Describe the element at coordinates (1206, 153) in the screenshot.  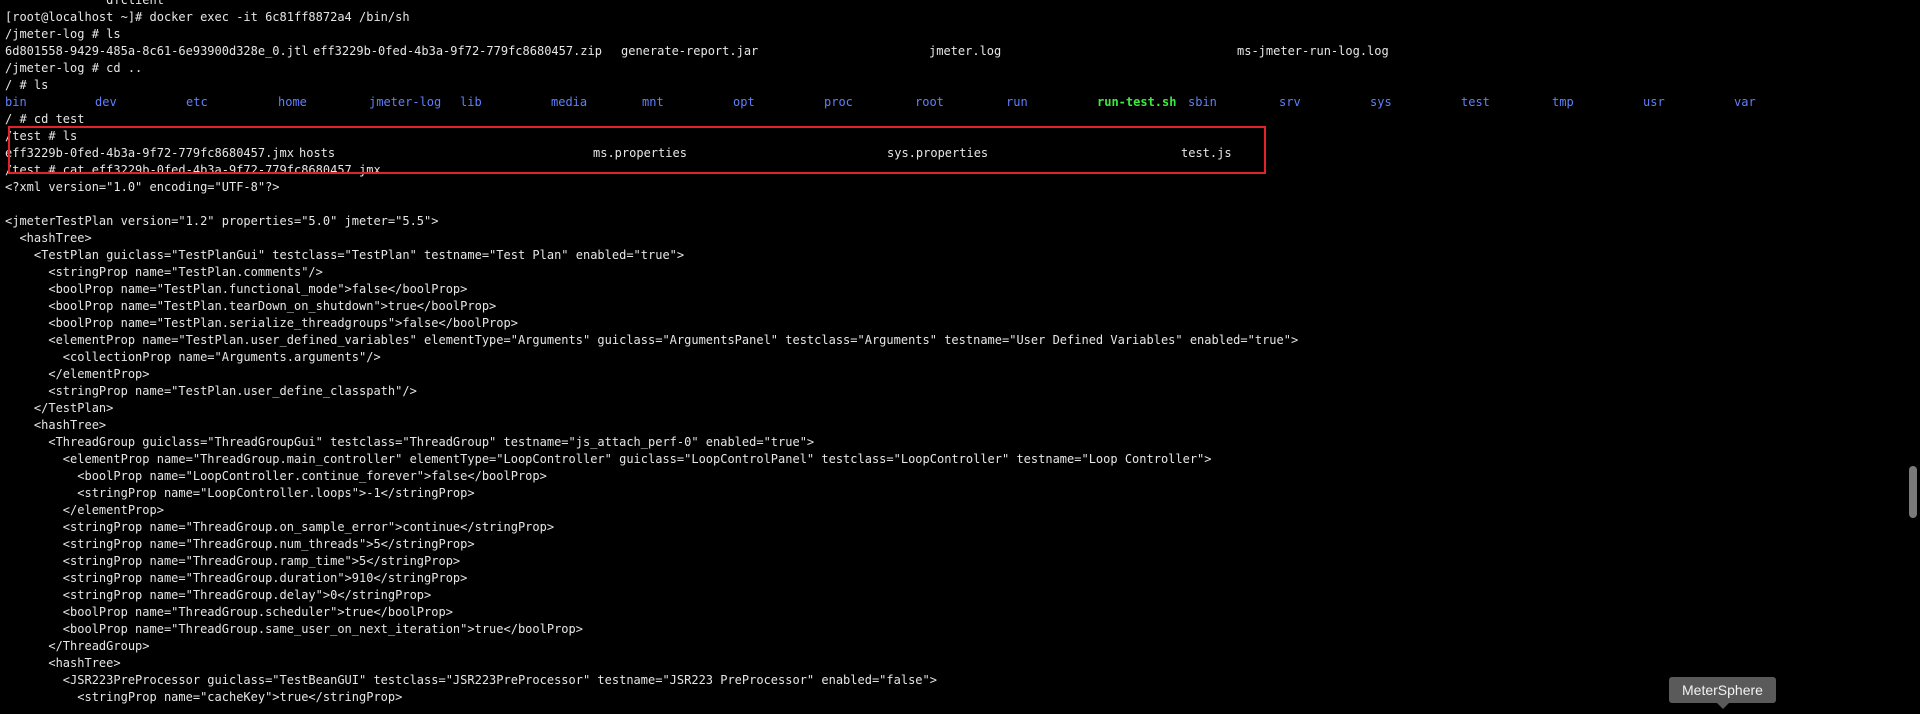
I see `listing-file: test.js` at that location.